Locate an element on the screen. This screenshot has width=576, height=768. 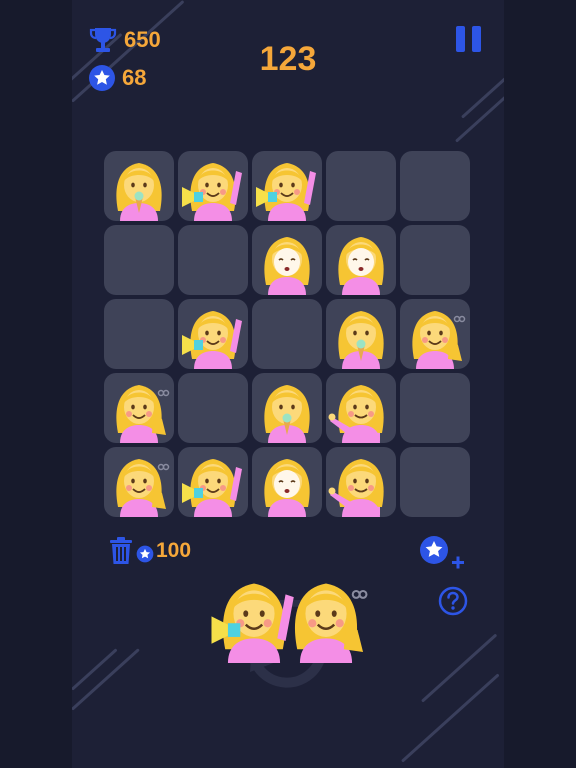
next-piece is located at coordinates (287, 617).